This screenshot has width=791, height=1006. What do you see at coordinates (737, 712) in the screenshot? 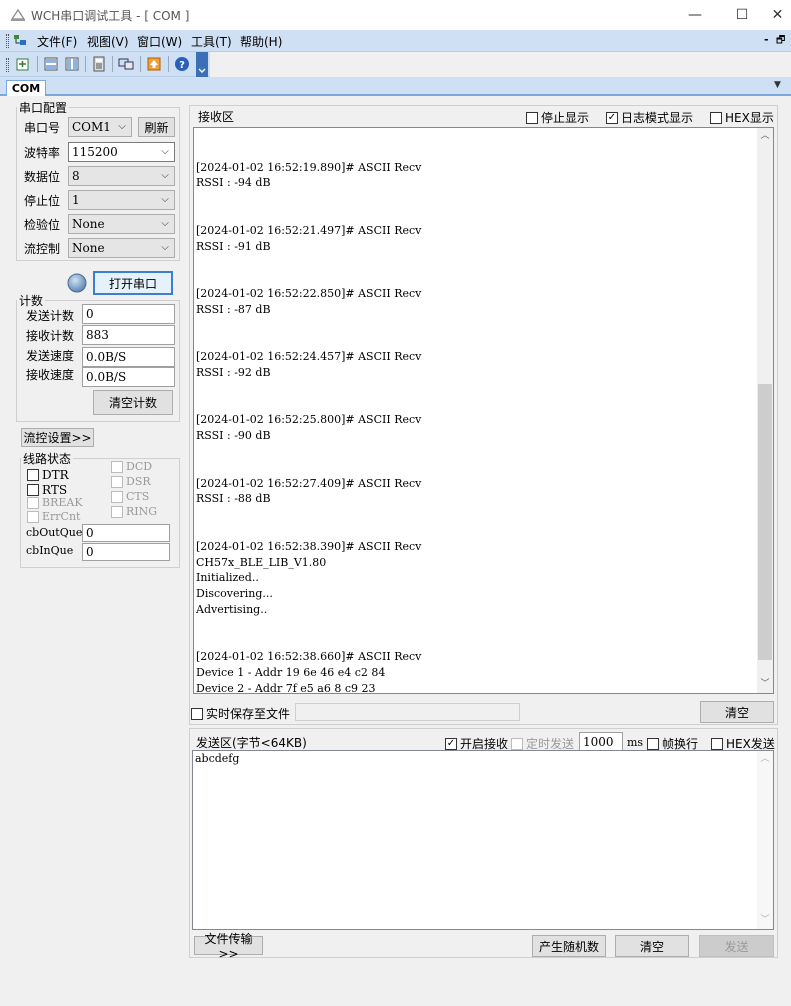
I see `clear-receive-button: 清空` at bounding box center [737, 712].